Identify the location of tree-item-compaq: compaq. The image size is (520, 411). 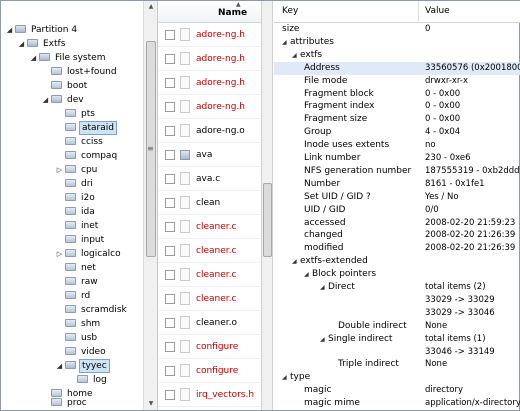
(87, 156).